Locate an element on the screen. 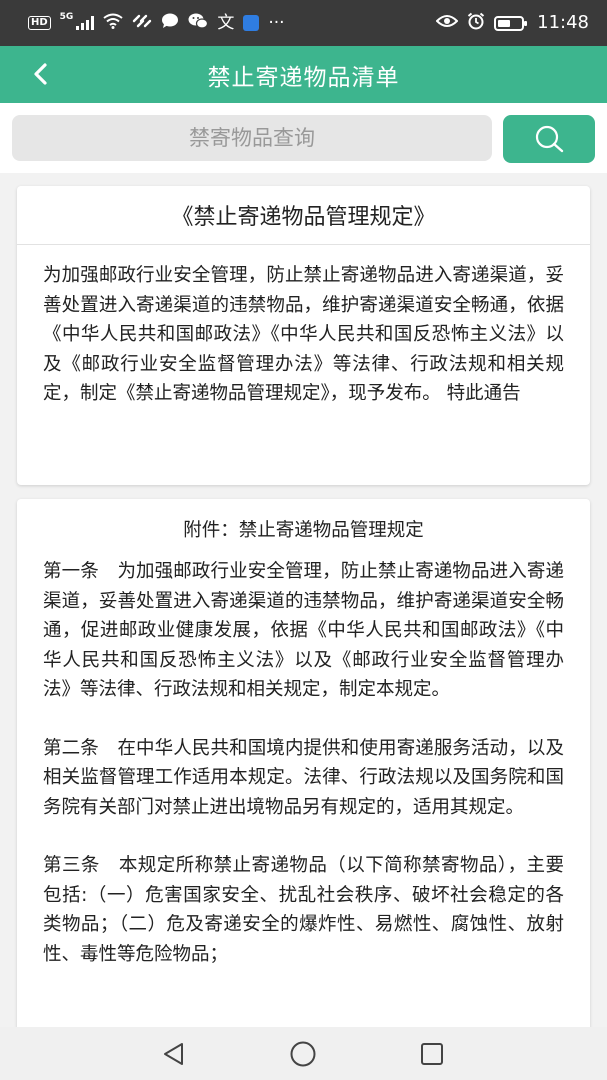 This screenshot has height=1080, width=607. link-icon is located at coordinates (142, 23).